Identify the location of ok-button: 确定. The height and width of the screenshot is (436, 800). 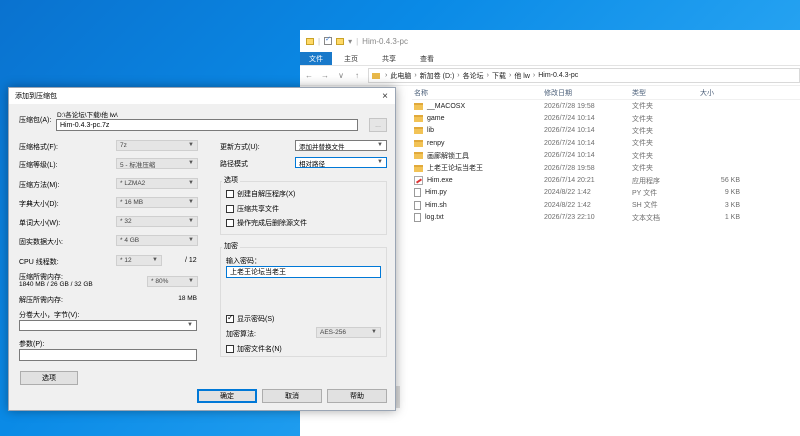
(227, 396).